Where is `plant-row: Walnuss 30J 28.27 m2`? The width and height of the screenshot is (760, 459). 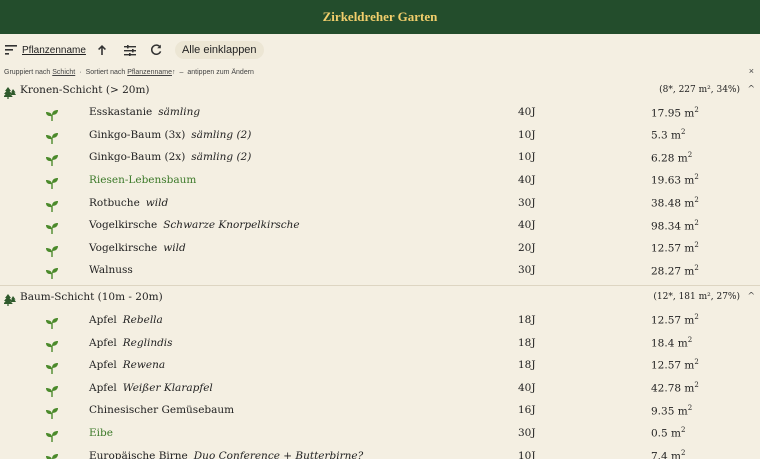 plant-row: Walnuss 30J 28.27 m2 is located at coordinates (380, 270).